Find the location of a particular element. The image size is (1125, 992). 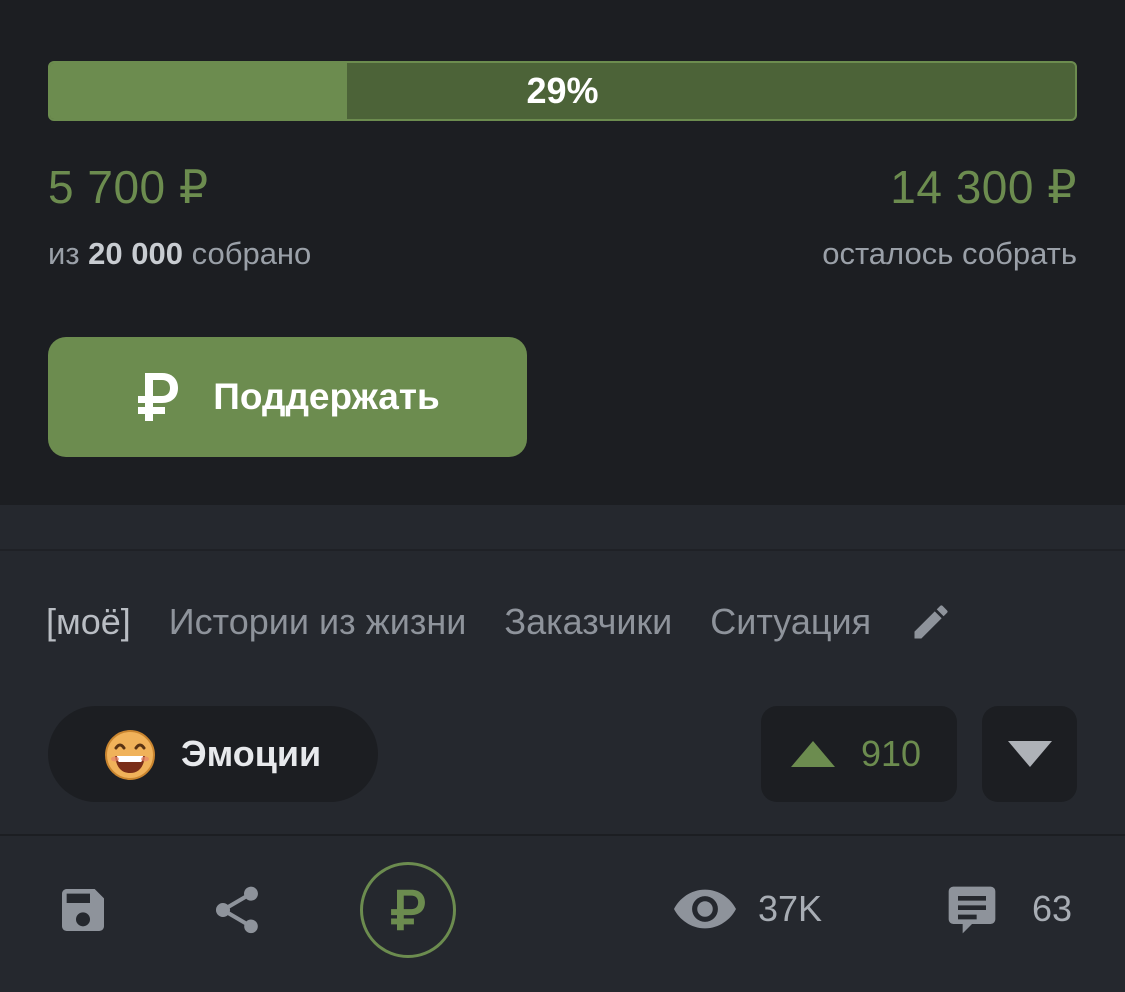

tag-item: Истории из жизни is located at coordinates (318, 622).